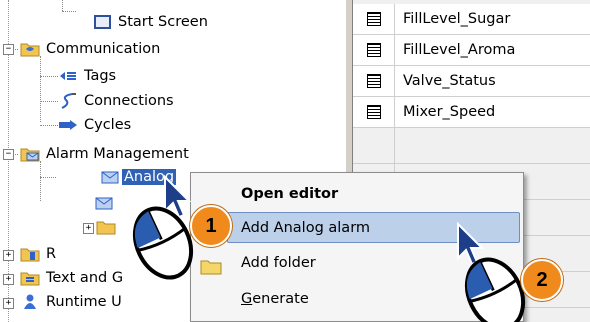 The height and width of the screenshot is (322, 590). Describe the element at coordinates (492, 81) in the screenshot. I see `table-cell: Valve_Status` at that location.